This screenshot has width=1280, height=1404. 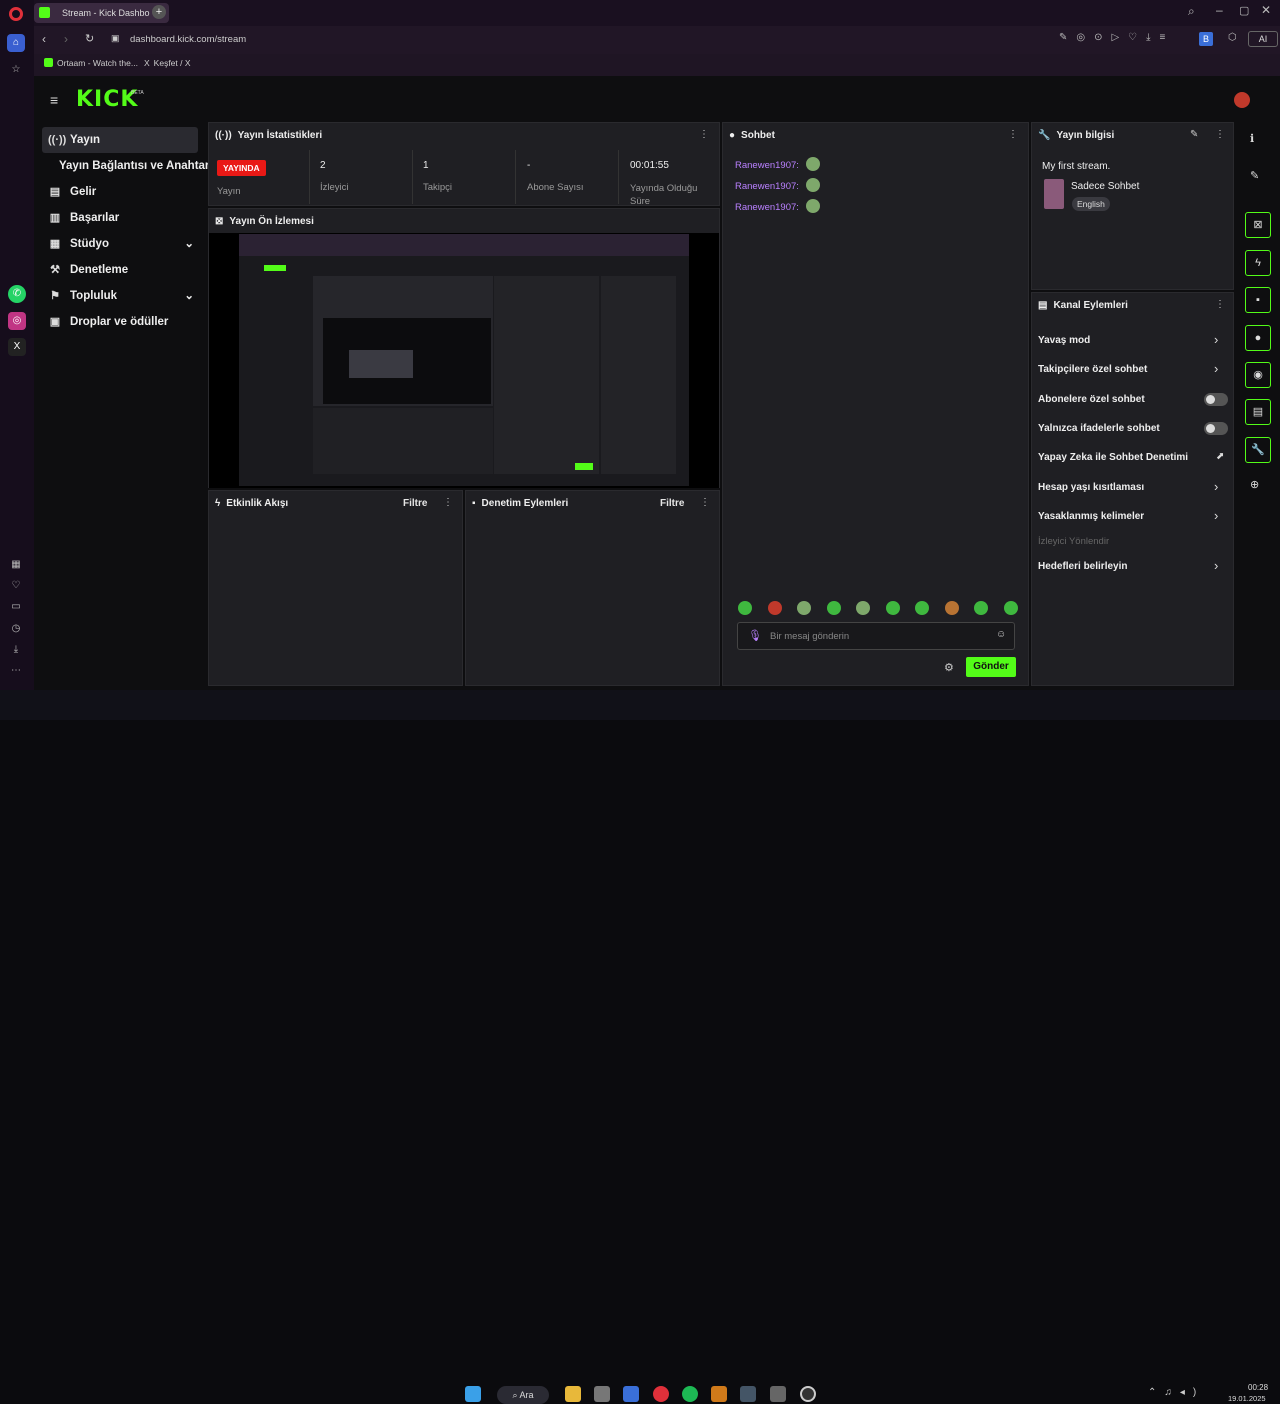 I want to click on kick-logo: KICK, so click(x=107, y=99).